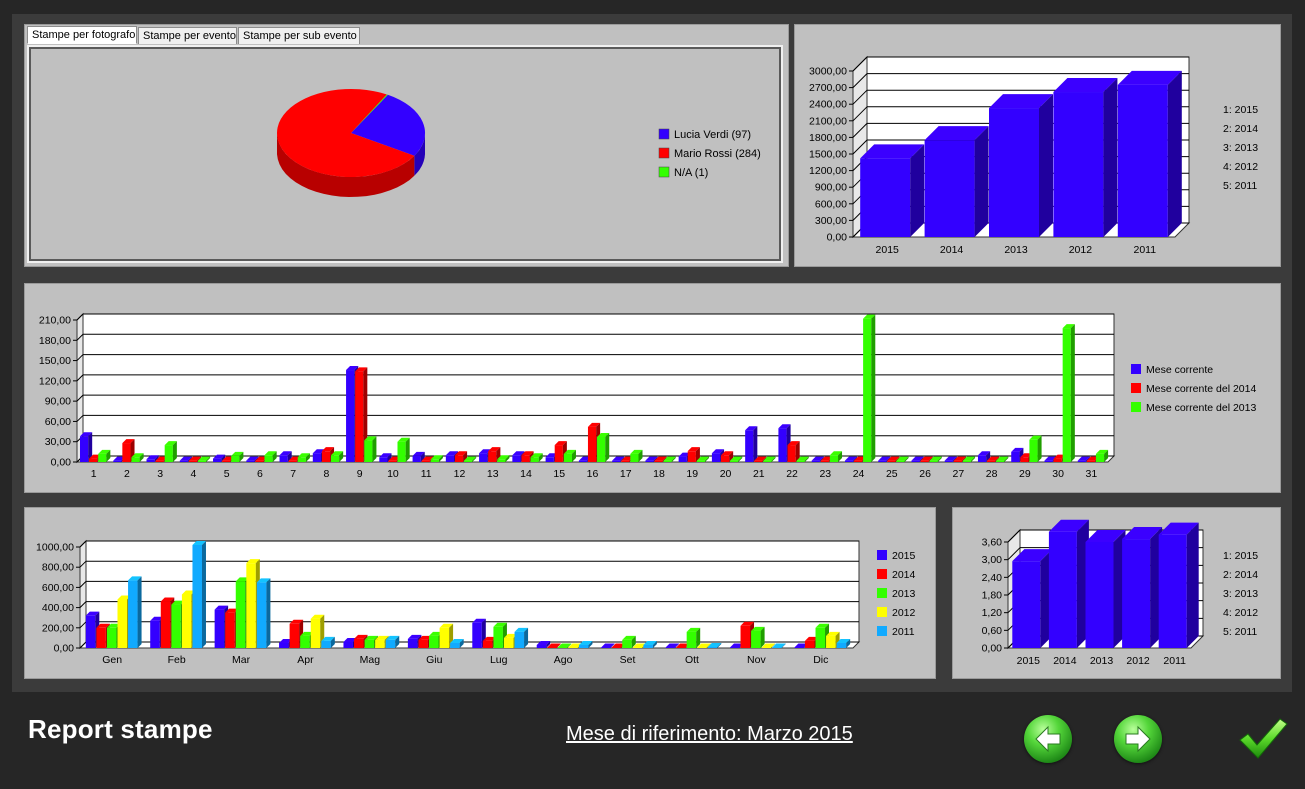  I want to click on bar-24-s2-front, so click(867, 390).